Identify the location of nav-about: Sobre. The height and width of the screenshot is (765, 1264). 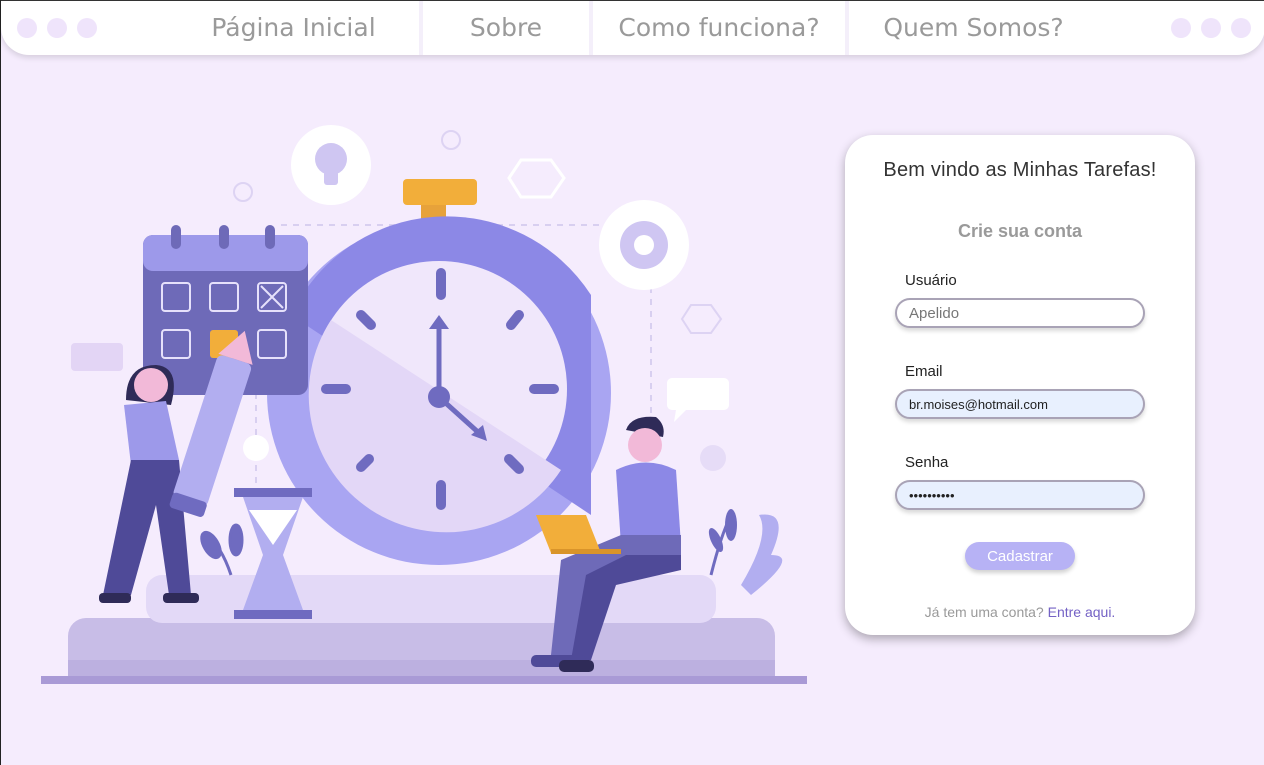
(506, 28).